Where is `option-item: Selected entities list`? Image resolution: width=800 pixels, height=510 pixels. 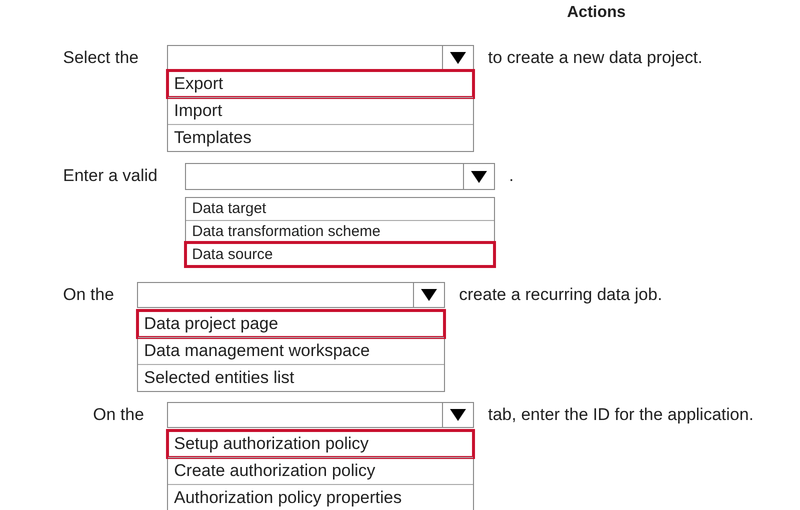 option-item: Selected entities list is located at coordinates (291, 377).